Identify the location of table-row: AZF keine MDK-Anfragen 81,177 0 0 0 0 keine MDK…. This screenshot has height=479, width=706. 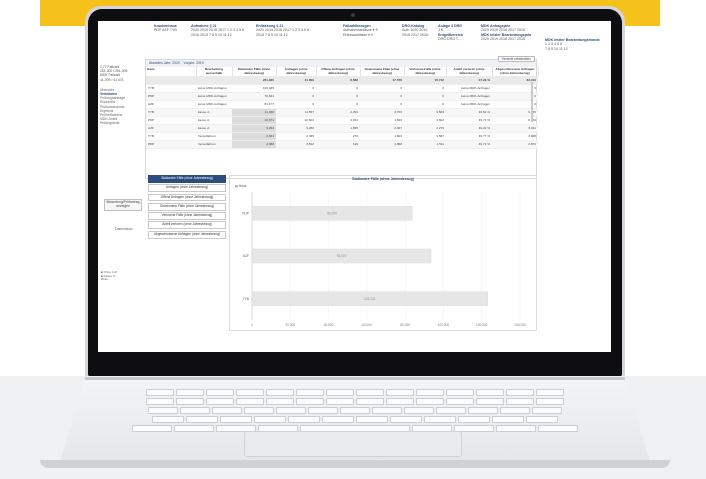
(342, 104).